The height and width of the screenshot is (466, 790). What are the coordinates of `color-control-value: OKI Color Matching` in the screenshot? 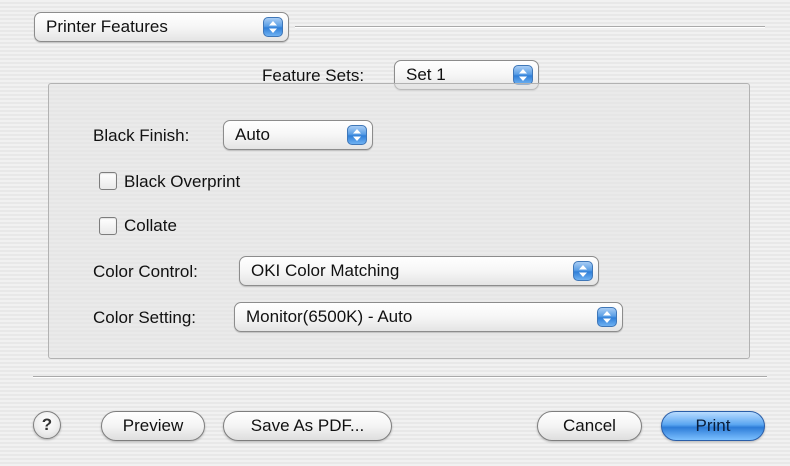 It's located at (325, 270).